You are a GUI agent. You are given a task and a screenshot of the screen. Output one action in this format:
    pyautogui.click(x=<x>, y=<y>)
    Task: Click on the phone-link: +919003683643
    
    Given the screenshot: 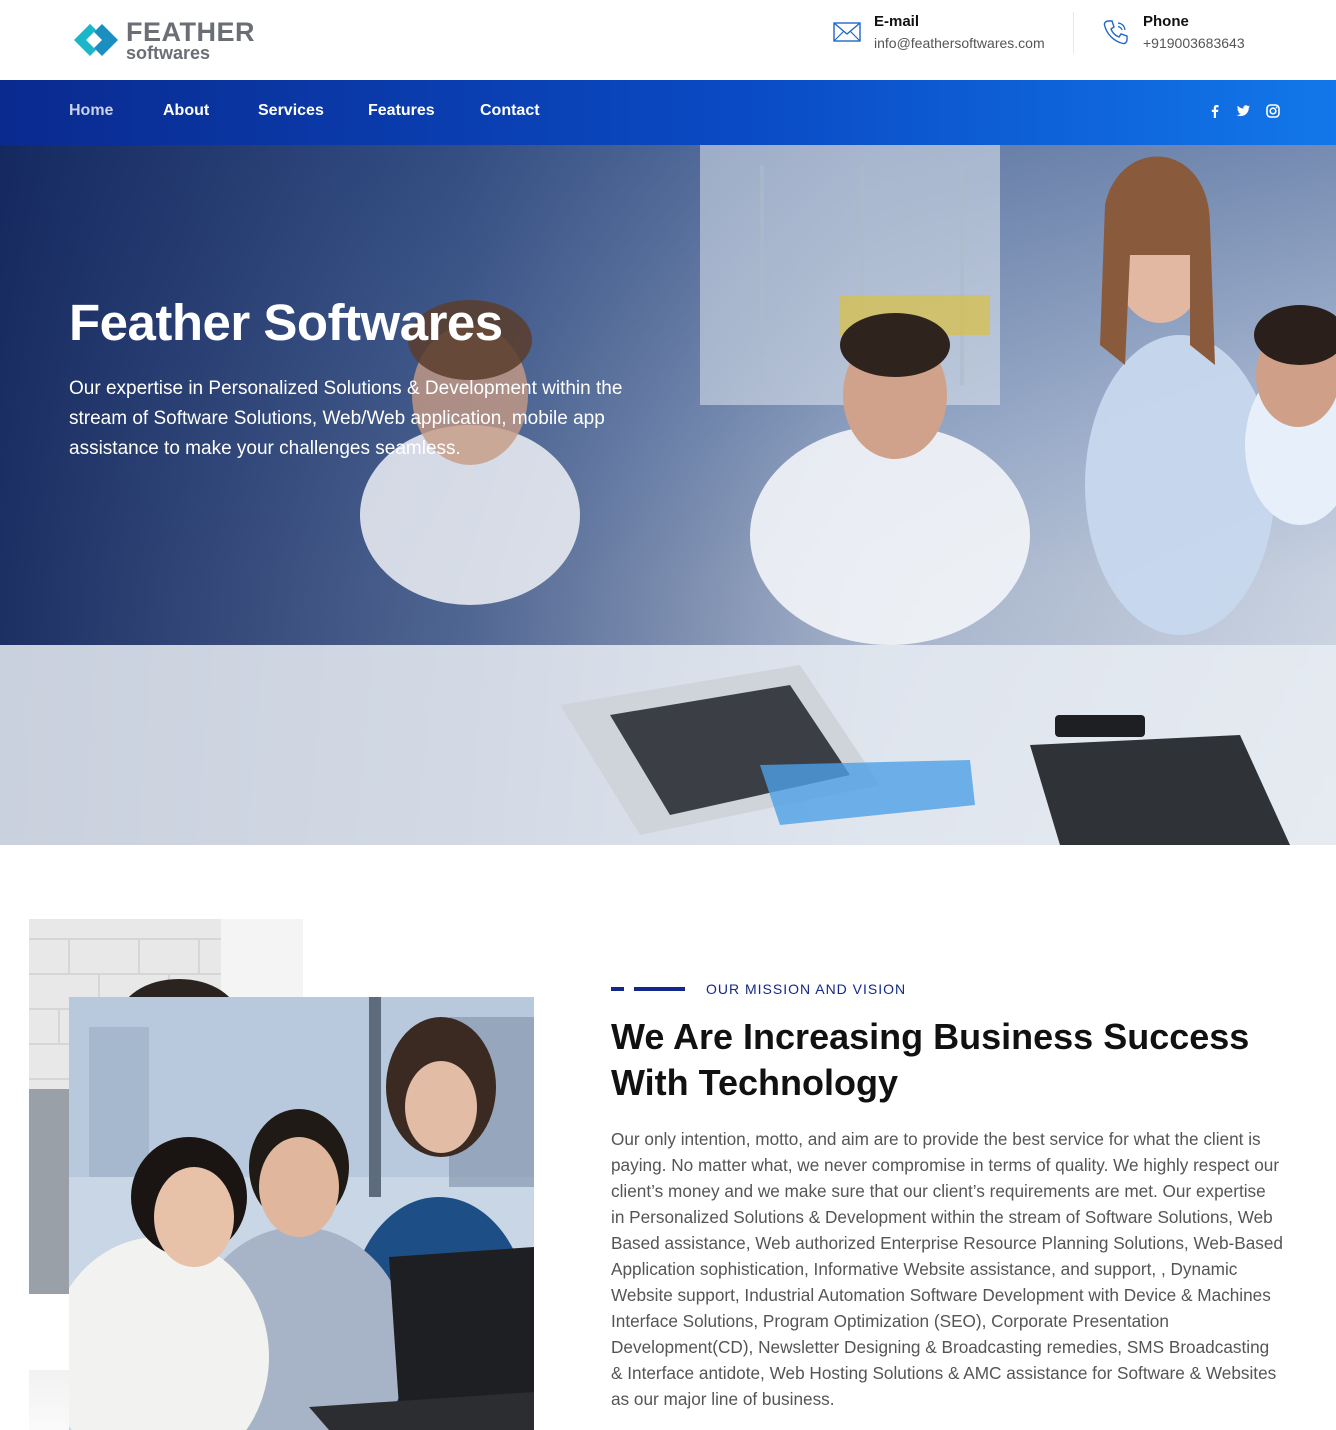 What is the action you would take?
    pyautogui.click(x=1194, y=43)
    